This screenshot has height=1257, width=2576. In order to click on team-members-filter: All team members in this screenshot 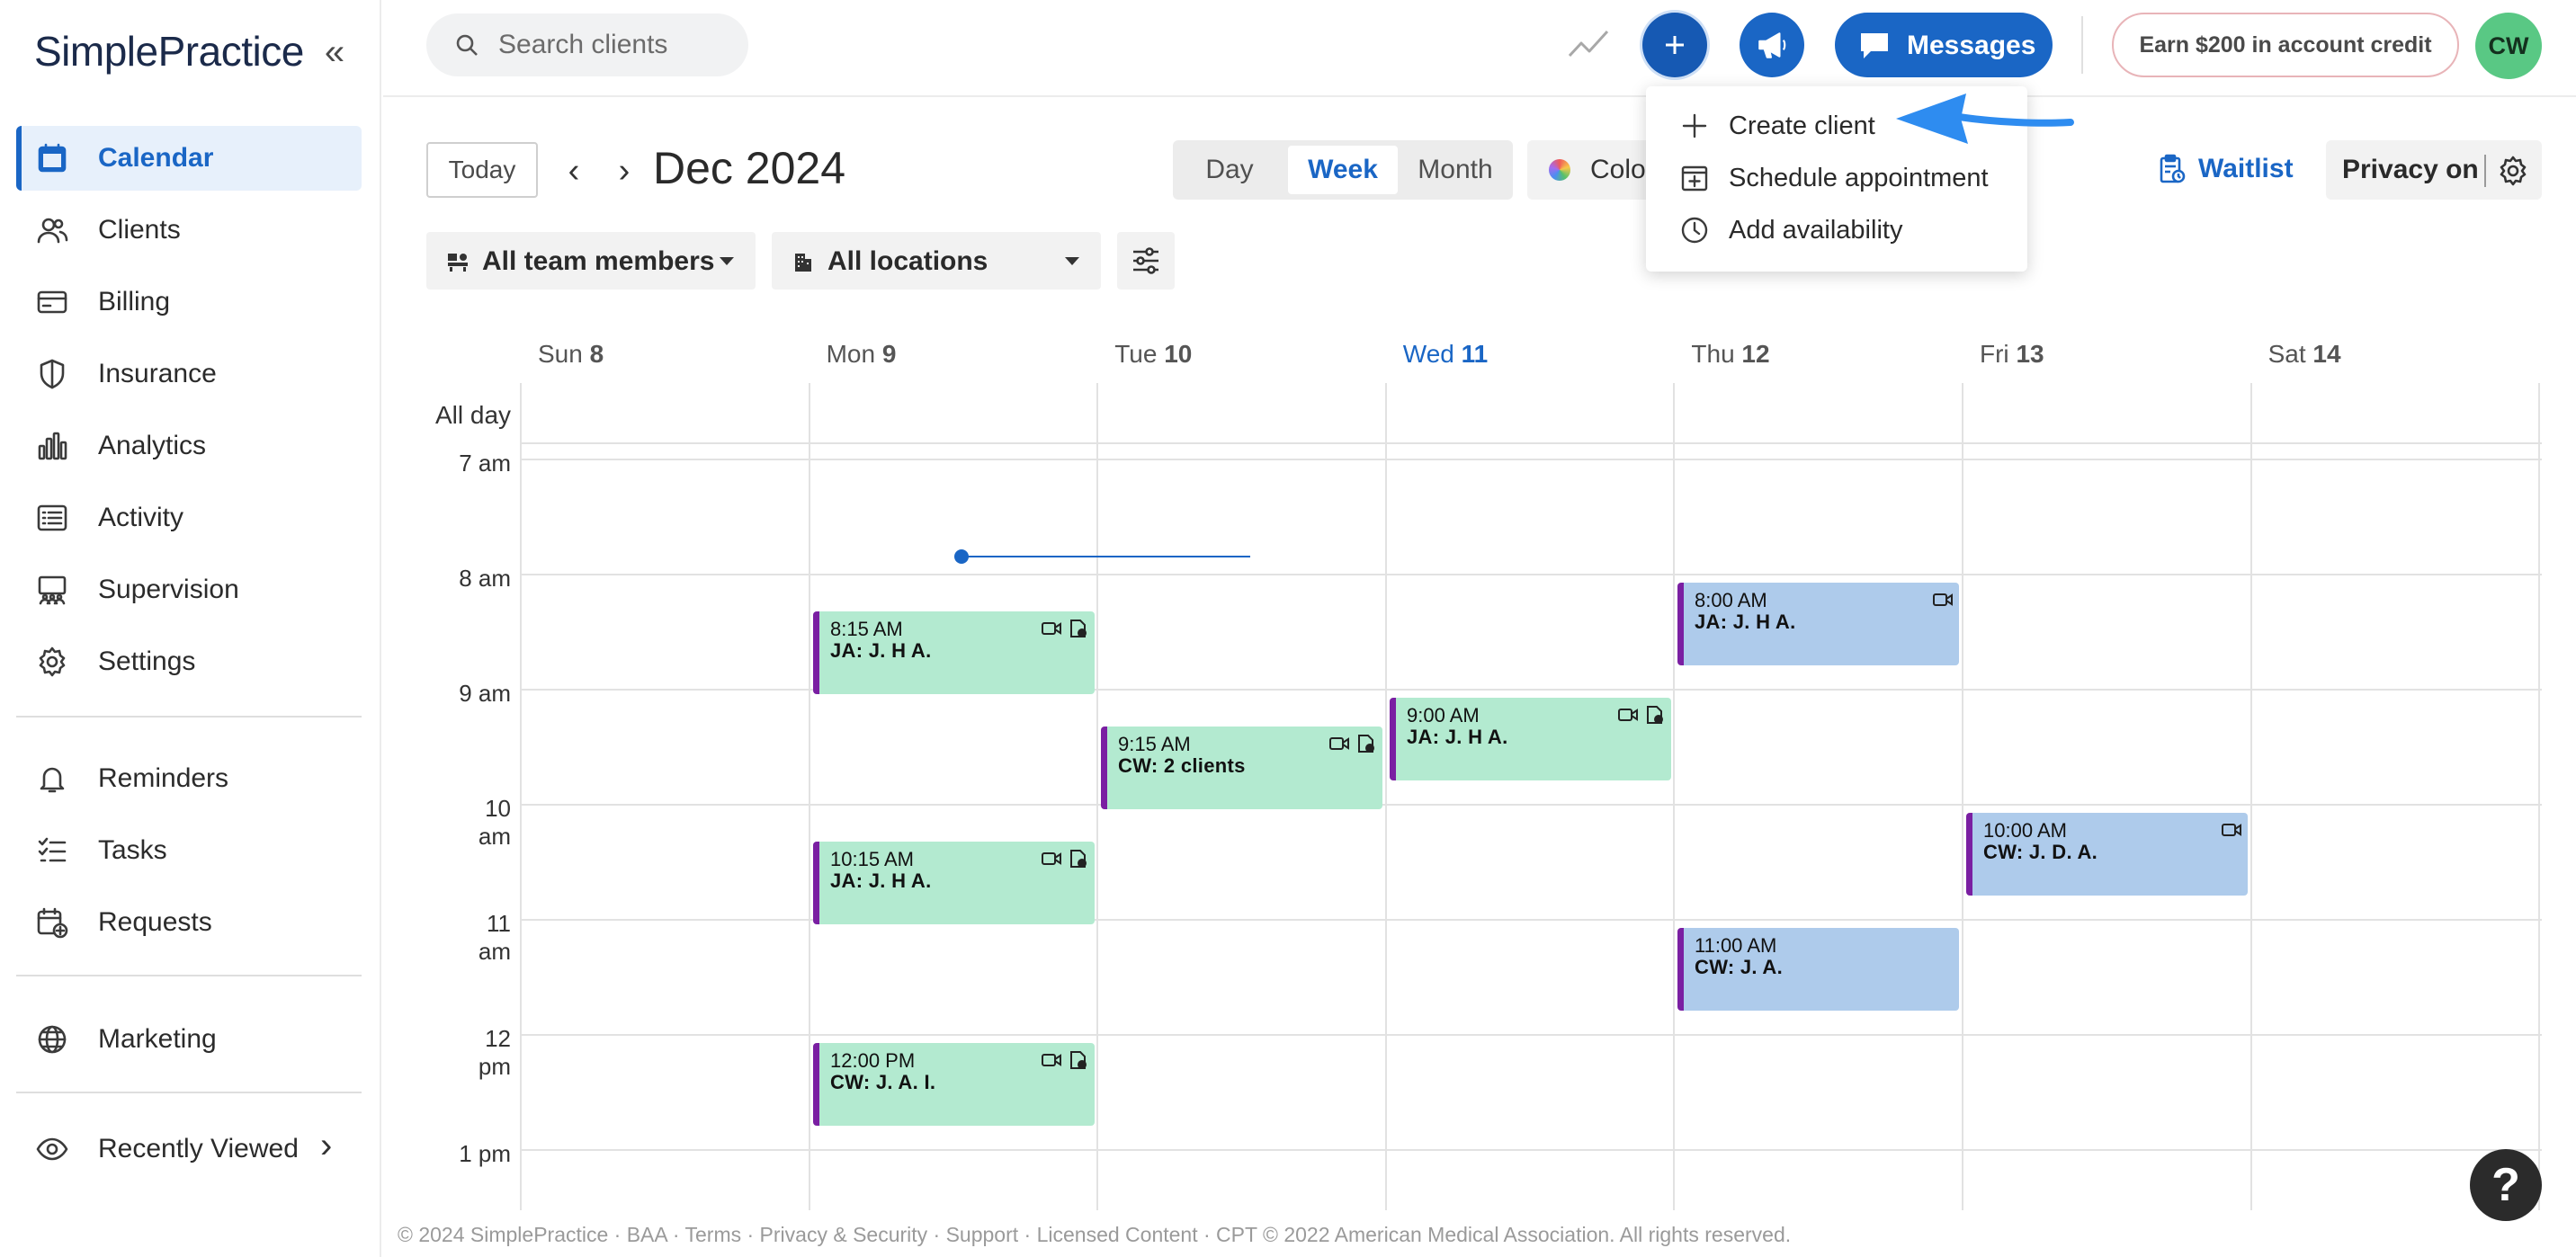, I will do `click(591, 261)`.